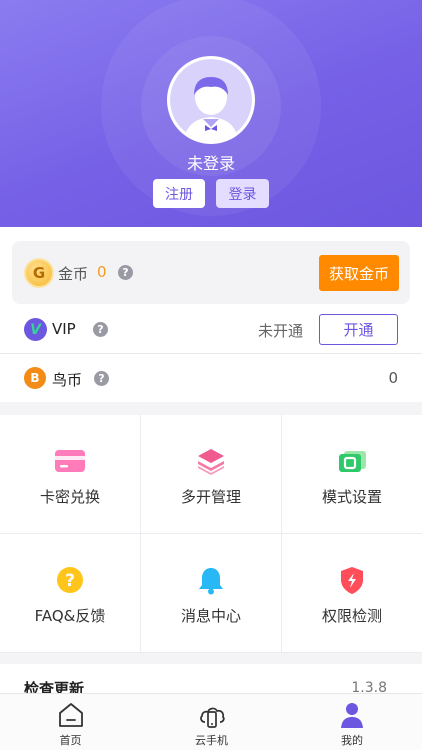  Describe the element at coordinates (351, 497) in the screenshot. I see `grid-item-label: 模式设置` at that location.